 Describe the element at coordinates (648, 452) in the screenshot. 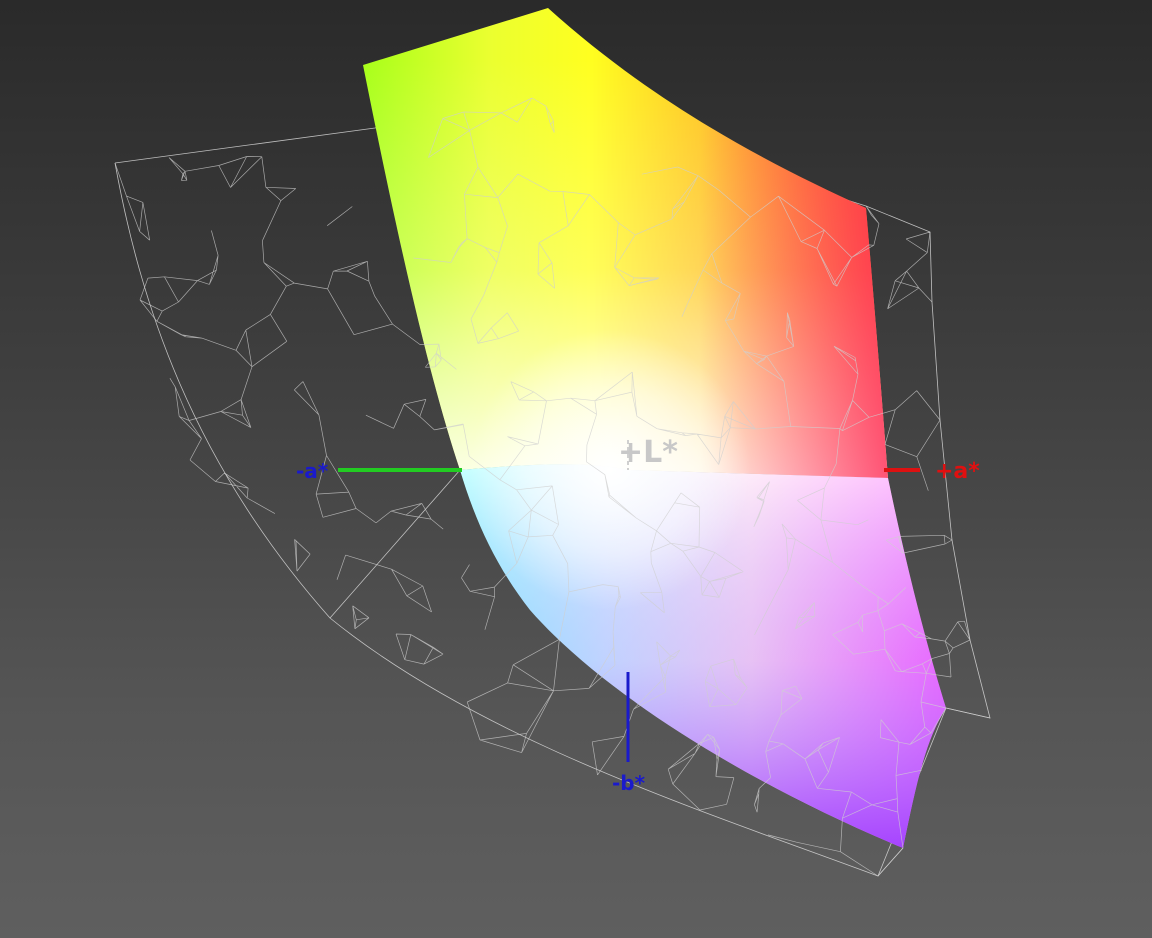

I see `plus-l-axis-label: +L*` at that location.